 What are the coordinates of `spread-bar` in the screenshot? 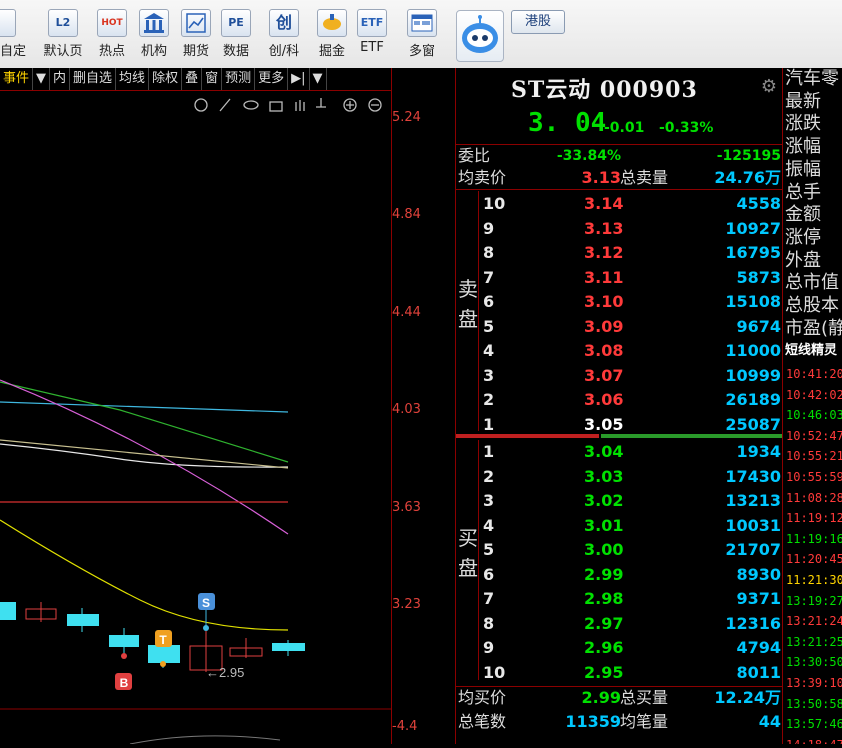 It's located at (619, 436).